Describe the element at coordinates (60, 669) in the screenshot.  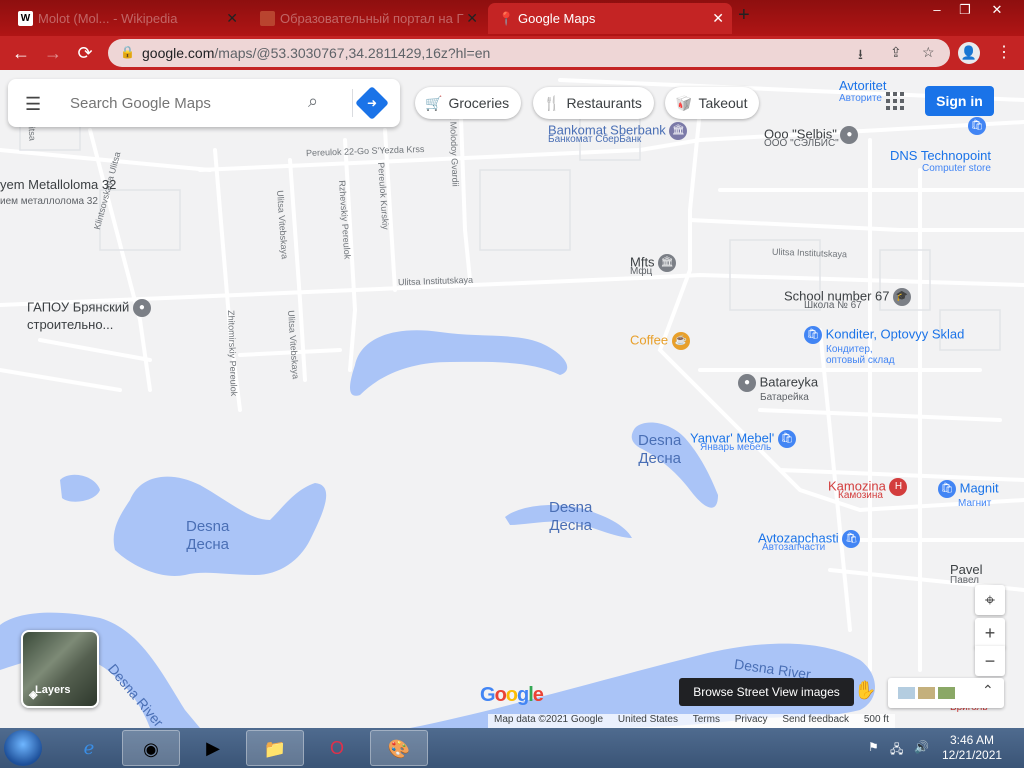
I see `layers-button: ◈ Layers` at that location.